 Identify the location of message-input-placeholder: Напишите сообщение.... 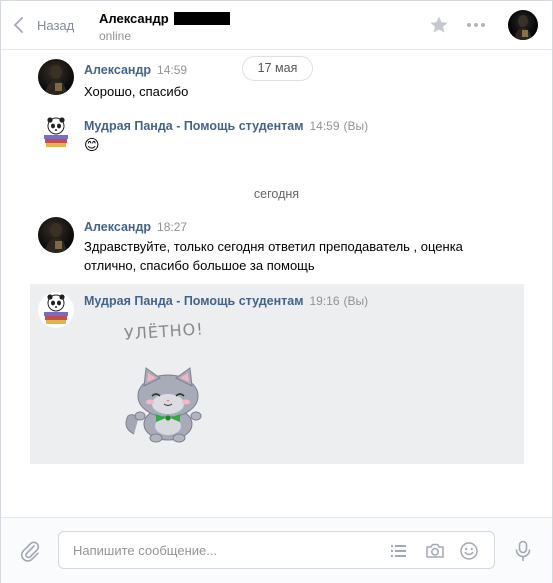
(145, 550).